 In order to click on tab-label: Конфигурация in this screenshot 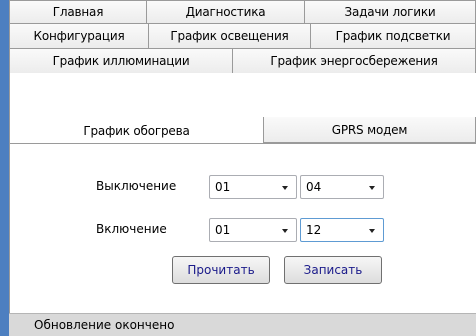, I will do `click(79, 36)`.